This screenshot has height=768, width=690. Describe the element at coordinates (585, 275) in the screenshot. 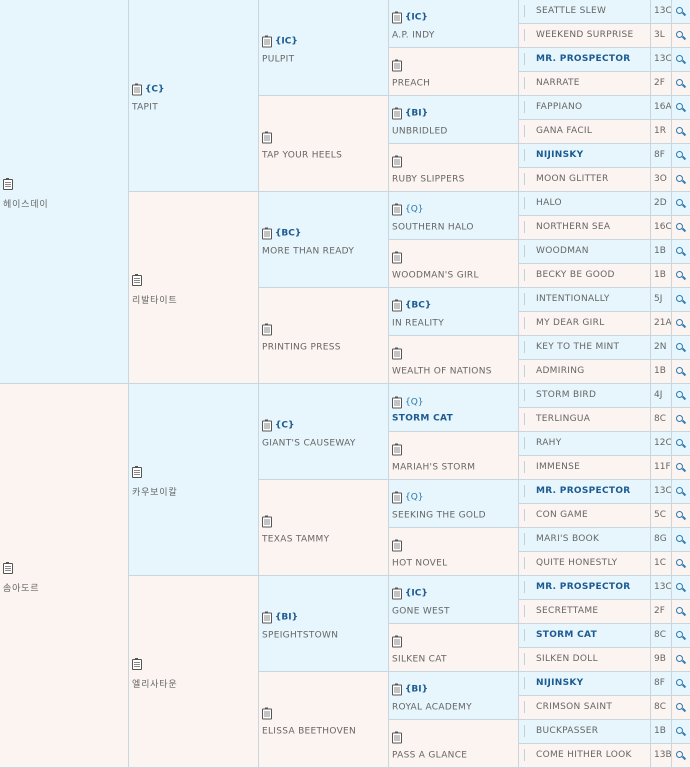

I see `gen5-horse-name: BECKY BE GOOD` at that location.